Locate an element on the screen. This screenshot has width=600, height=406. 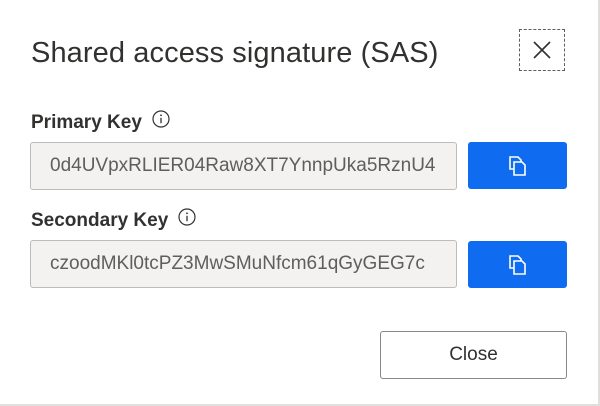
primary-key-field: 0d4UVpxRLIER04Raw8XT7YnnpUka5RznU4 is located at coordinates (243, 166).